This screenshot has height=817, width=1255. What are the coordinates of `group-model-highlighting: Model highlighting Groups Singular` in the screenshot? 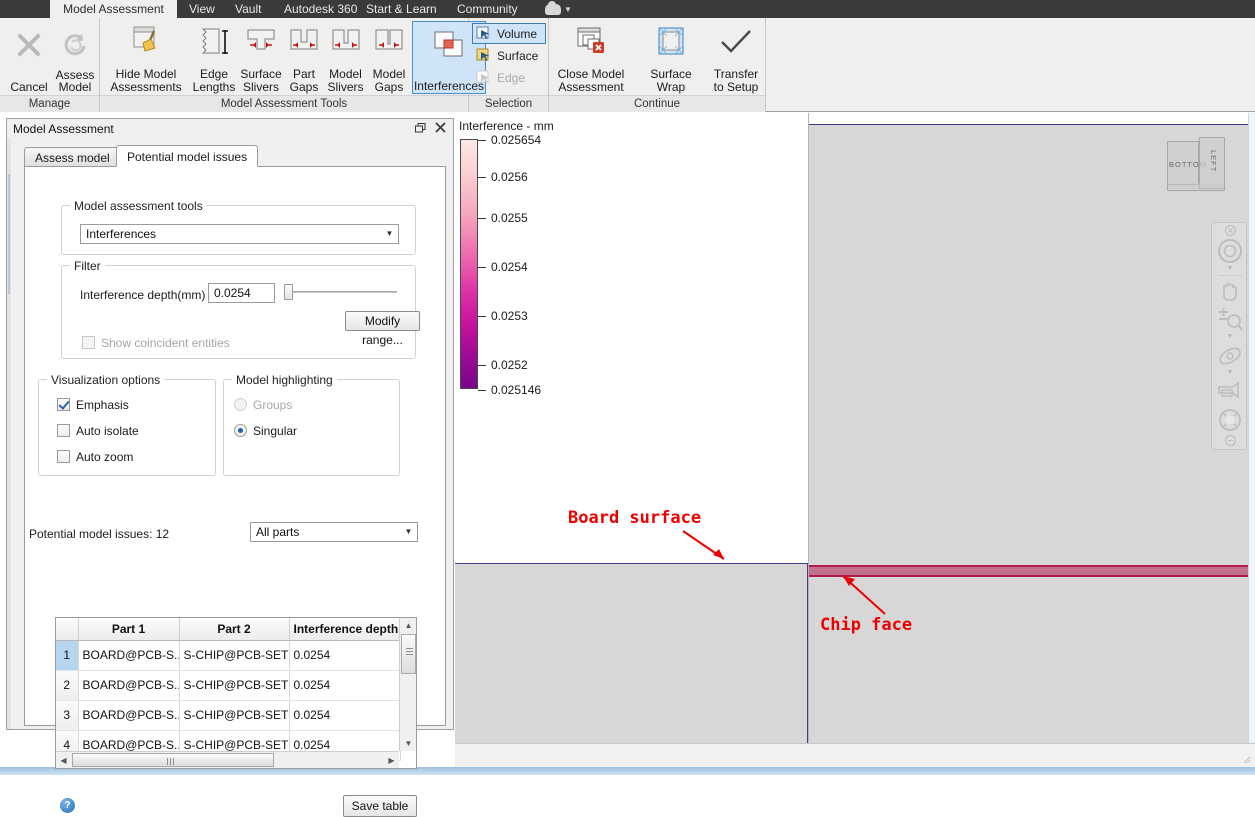 It's located at (311, 424).